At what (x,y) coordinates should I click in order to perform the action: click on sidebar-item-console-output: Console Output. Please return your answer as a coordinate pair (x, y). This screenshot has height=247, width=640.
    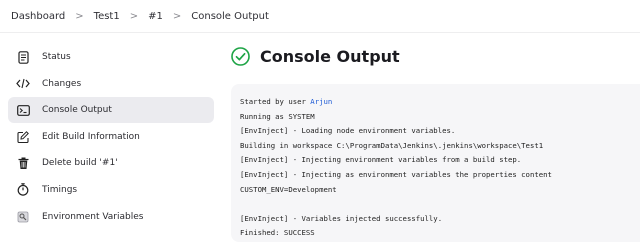
    Looking at the image, I should click on (111, 110).